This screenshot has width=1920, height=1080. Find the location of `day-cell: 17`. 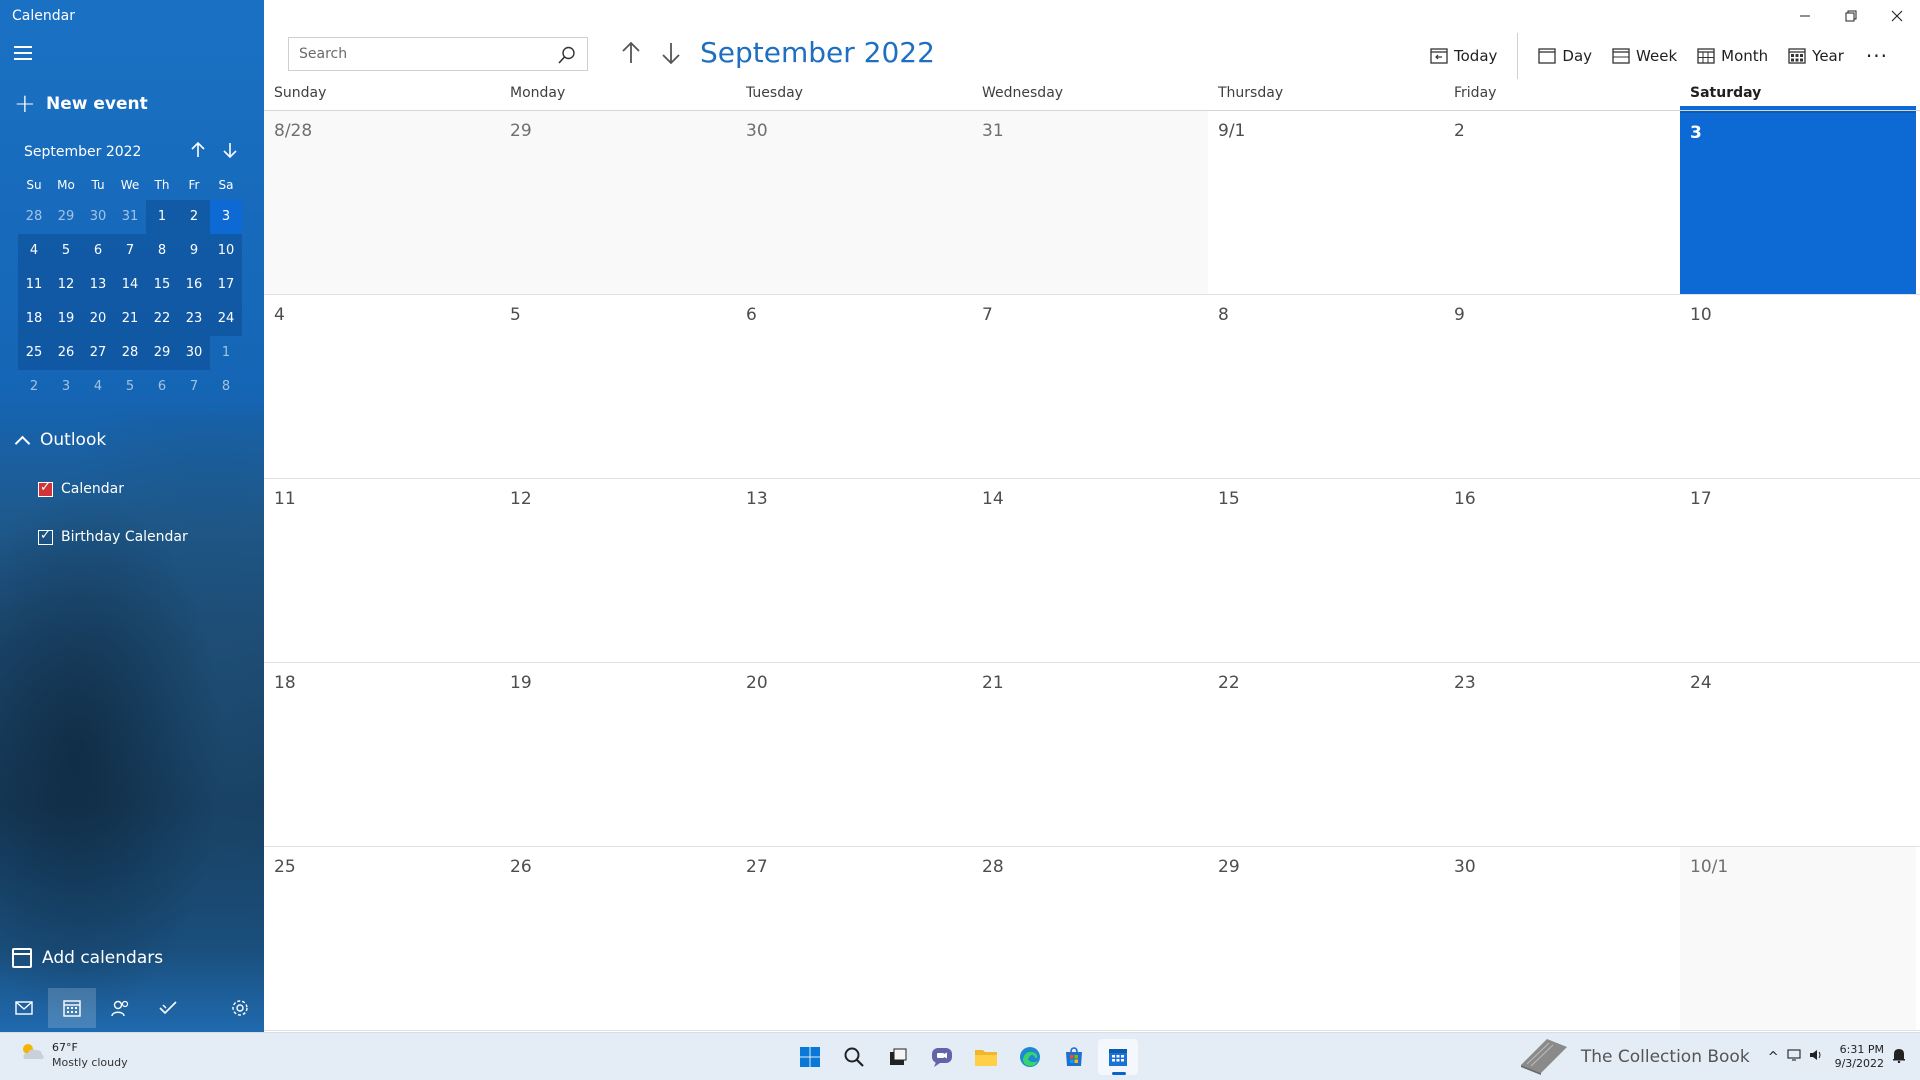

day-cell: 17 is located at coordinates (1798, 570).